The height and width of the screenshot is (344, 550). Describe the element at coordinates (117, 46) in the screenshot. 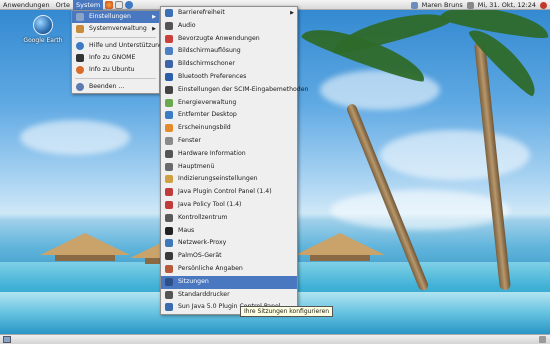

I see `menu-item-hilfe: Hilfe und Unterstützung` at that location.